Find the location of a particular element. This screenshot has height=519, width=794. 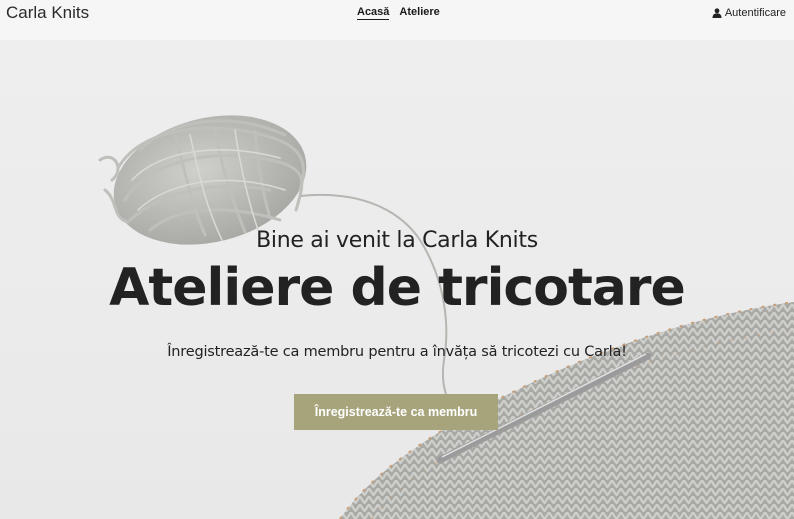

welcome-heading: Bine ai venit la Carla Knits is located at coordinates (397, 240).